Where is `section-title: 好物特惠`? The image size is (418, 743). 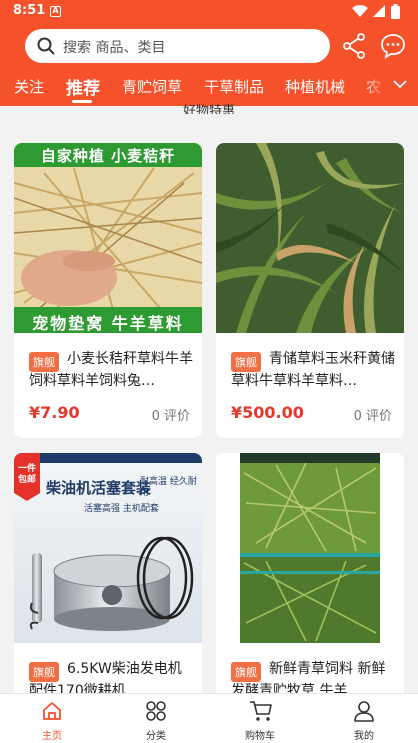 section-title: 好物特惠 is located at coordinates (208, 109).